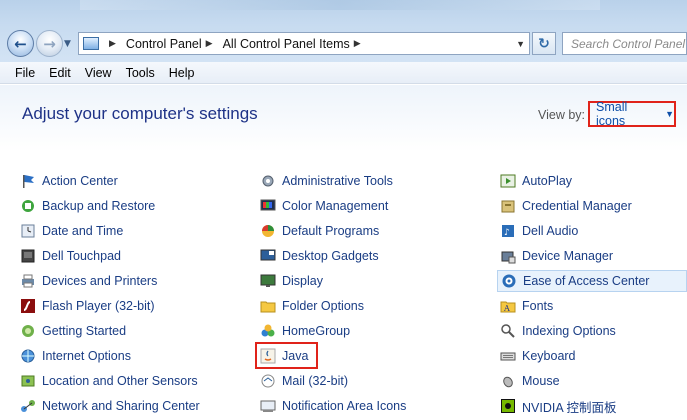 The image size is (687, 420). Describe the element at coordinates (569, 407) in the screenshot. I see `cp-item-label: NVIDIA 控制面板` at that location.